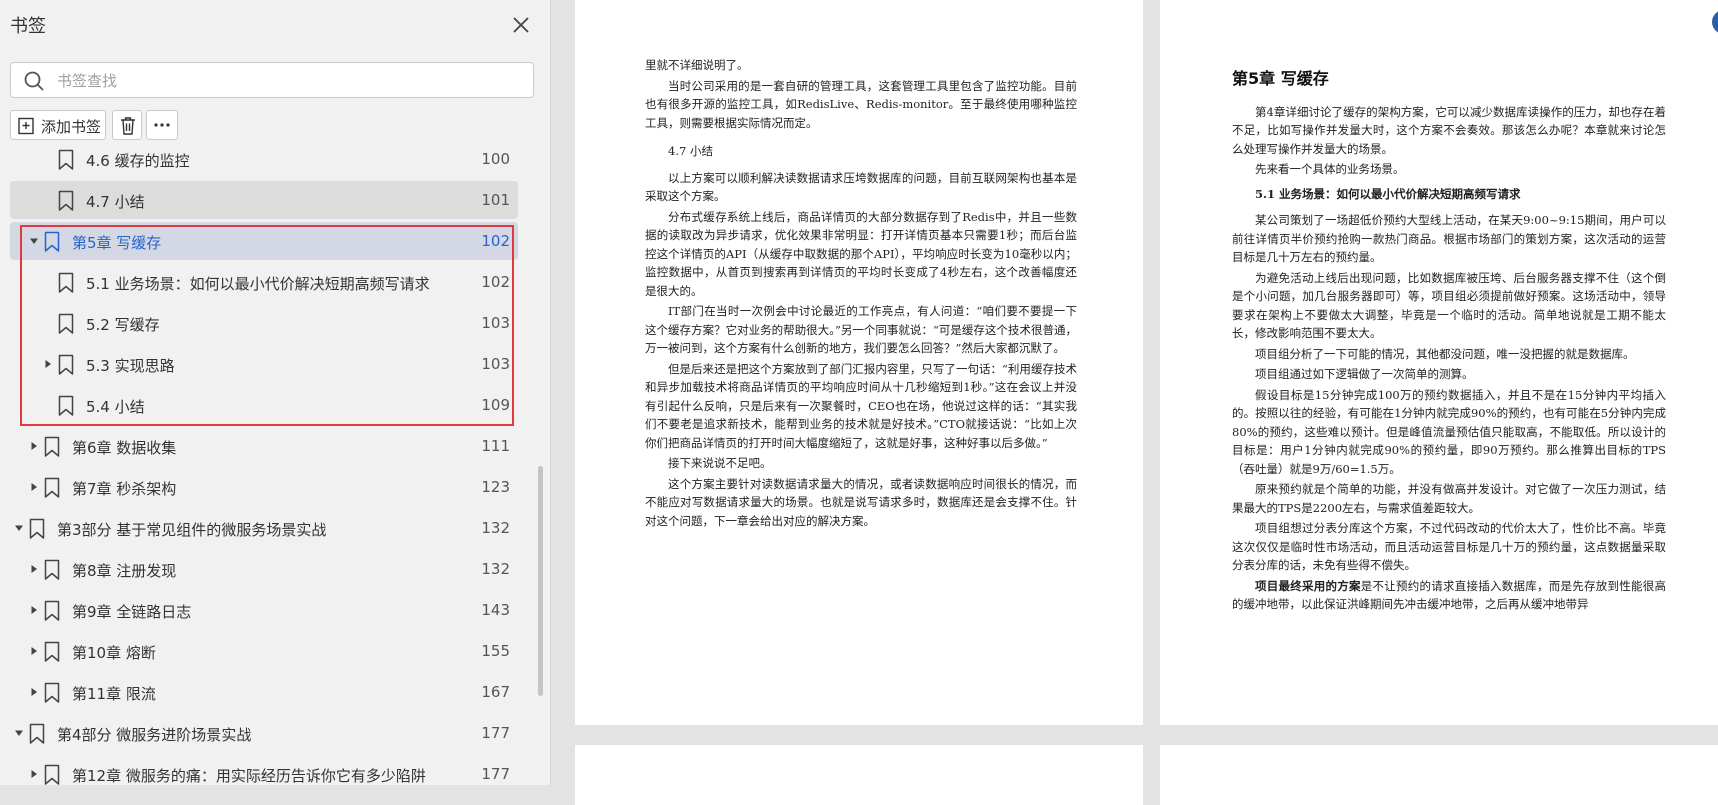 The height and width of the screenshot is (805, 1718). What do you see at coordinates (540, 581) in the screenshot?
I see `scrollbar-thumb` at bounding box center [540, 581].